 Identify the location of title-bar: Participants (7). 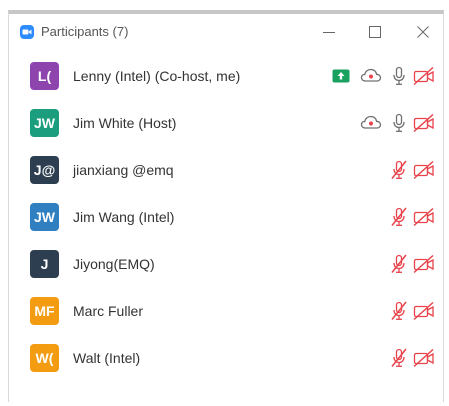
(226, 32).